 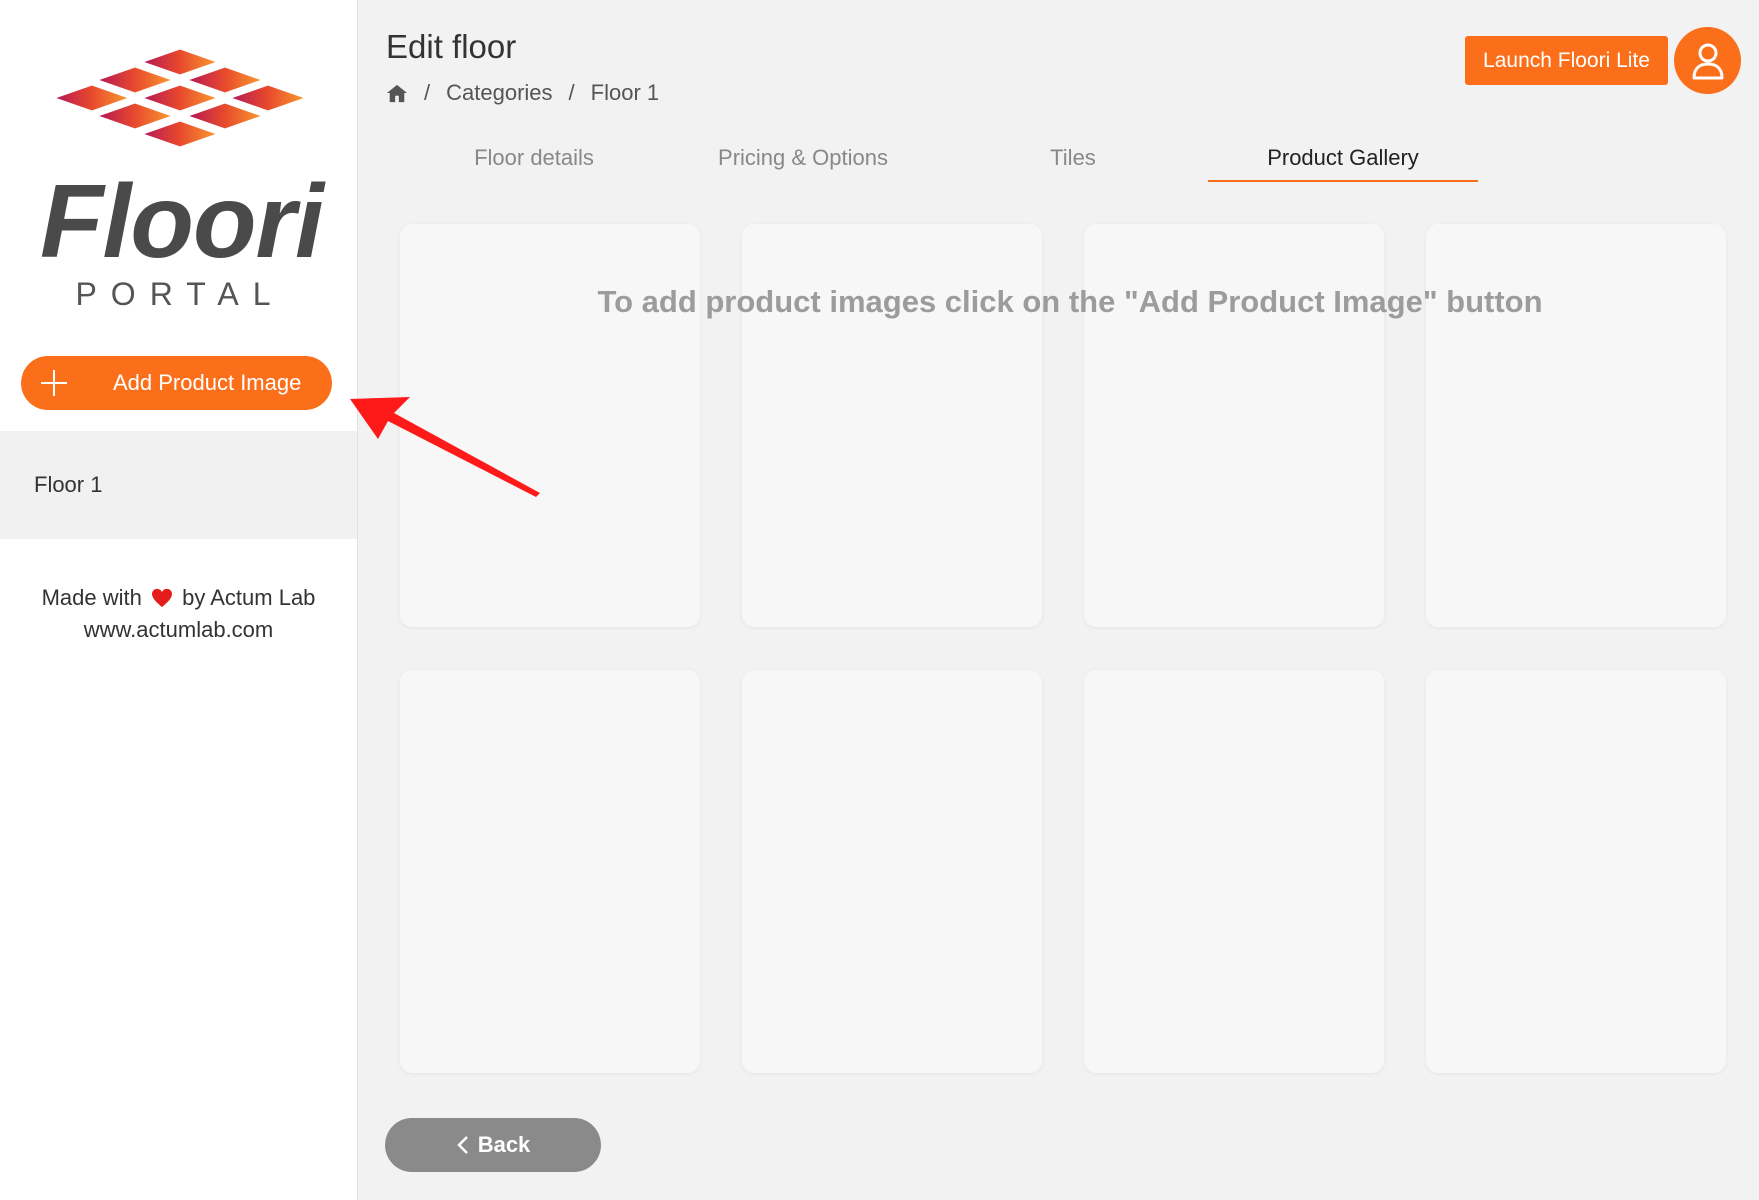 What do you see at coordinates (1073, 160) in the screenshot?
I see `tab-tiles: Tiles` at bounding box center [1073, 160].